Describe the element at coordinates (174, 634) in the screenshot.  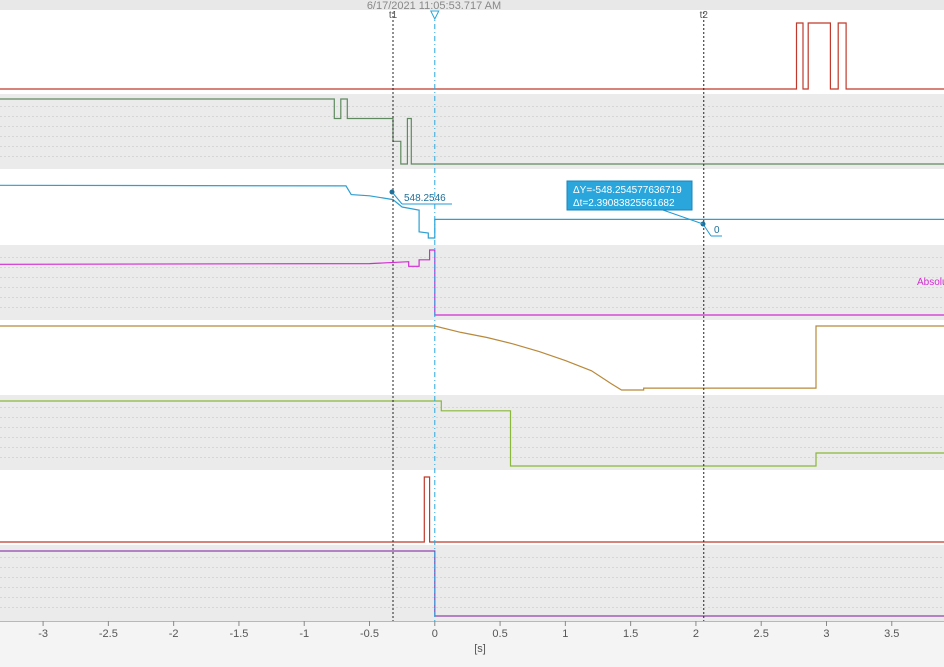
I see `x-tick-label: -2` at that location.